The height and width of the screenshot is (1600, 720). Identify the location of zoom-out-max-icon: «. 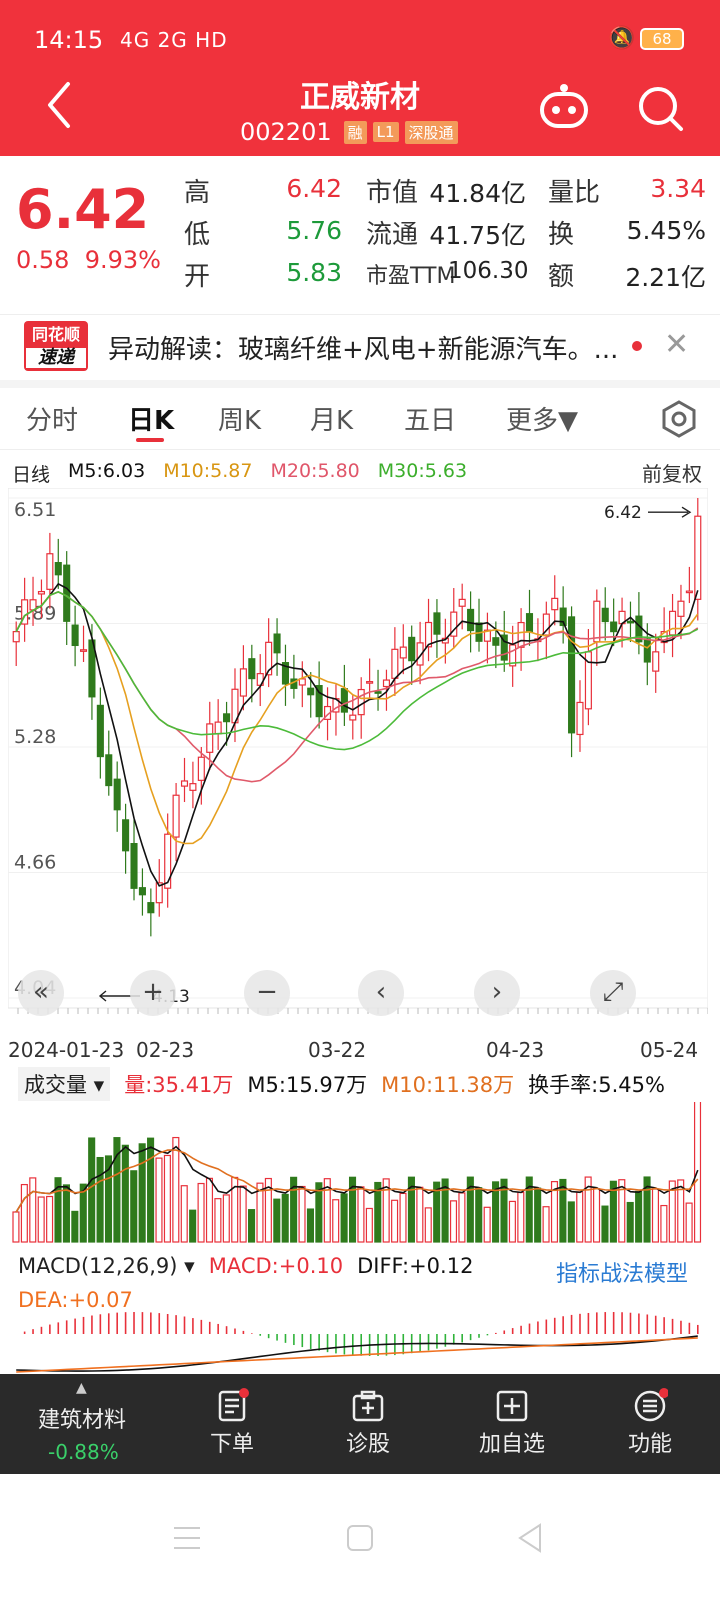
(41, 993).